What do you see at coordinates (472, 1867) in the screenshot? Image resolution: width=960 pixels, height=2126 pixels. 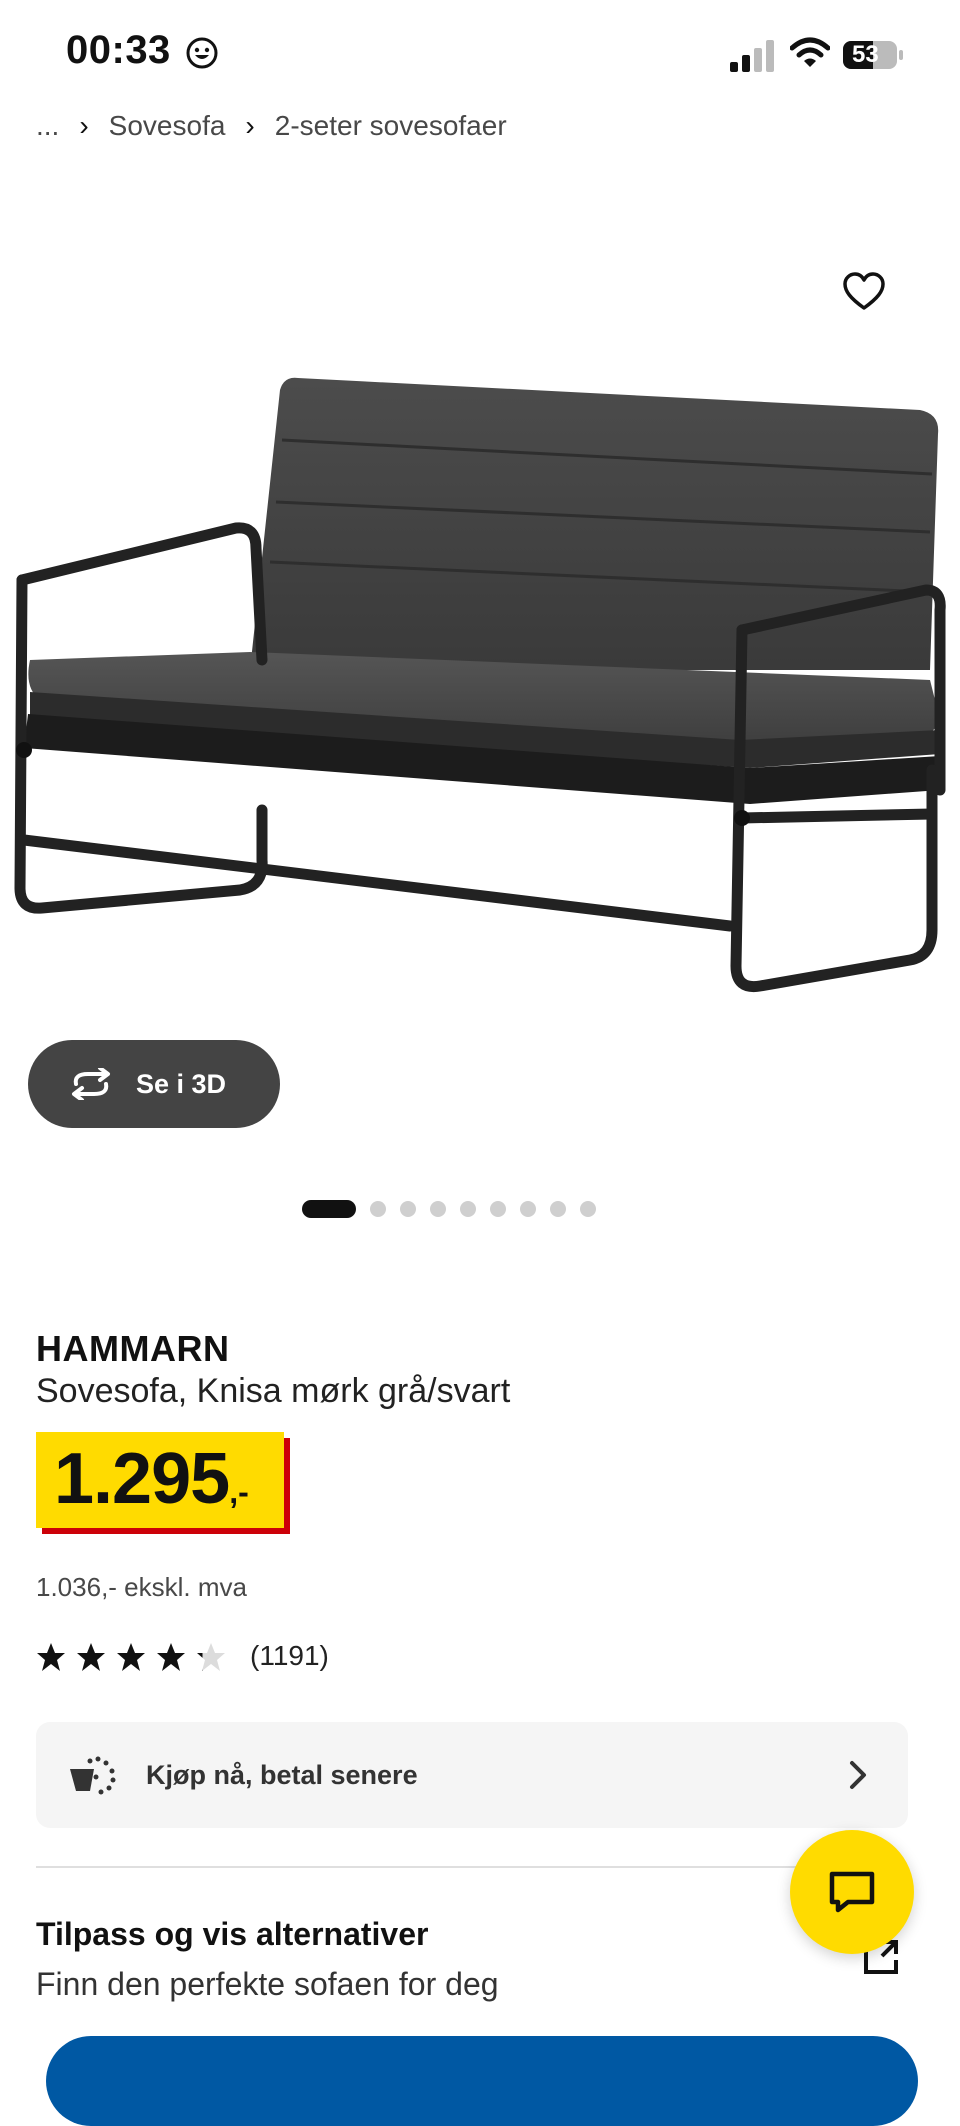 I see `divider` at bounding box center [472, 1867].